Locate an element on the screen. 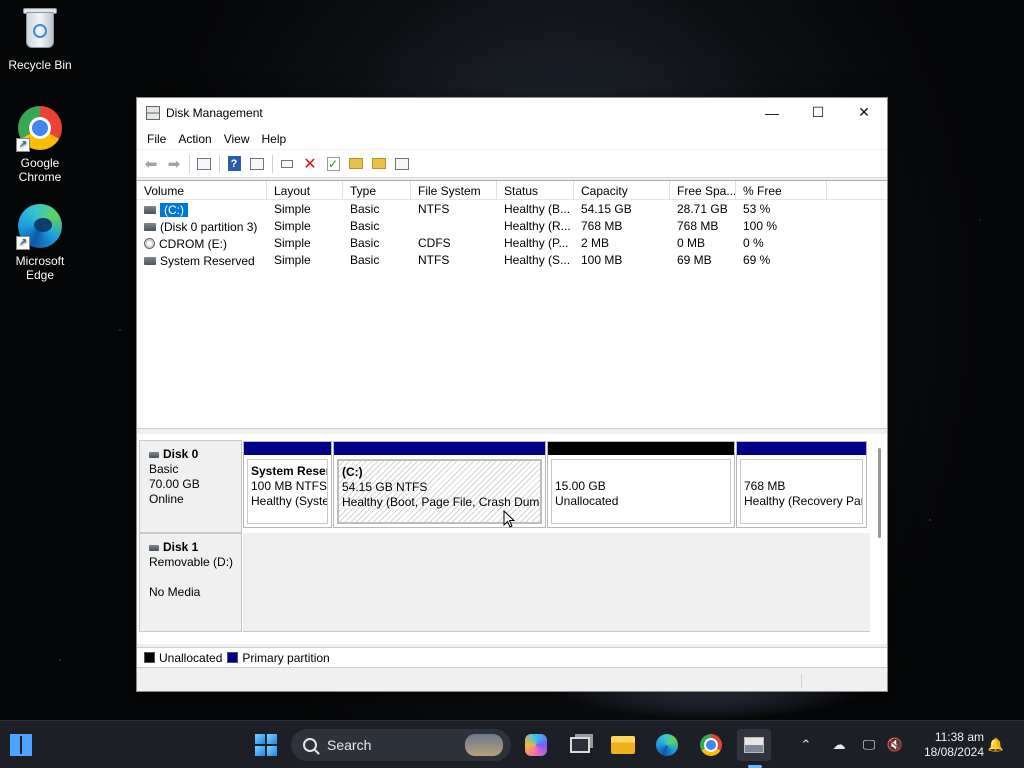  column-header-file-system: File System is located at coordinates (454, 190).